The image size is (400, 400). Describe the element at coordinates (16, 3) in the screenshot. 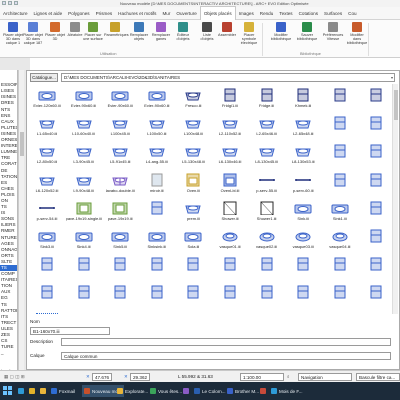

I see `redo-icon` at that location.